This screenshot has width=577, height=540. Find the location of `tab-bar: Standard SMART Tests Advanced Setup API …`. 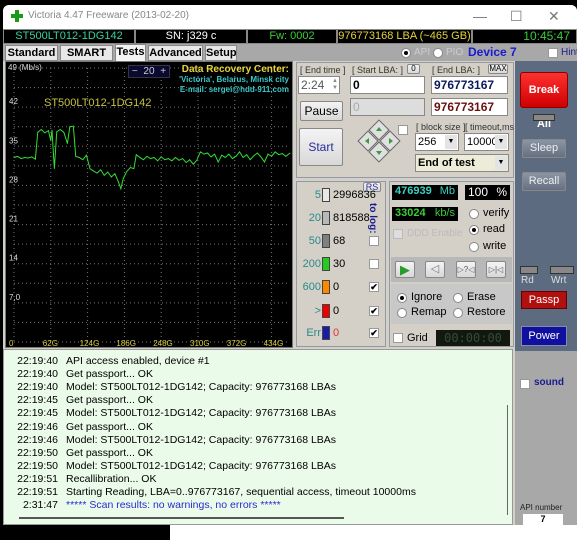

tab-bar: Standard SMART Tests Advanced Setup API … is located at coordinates (290, 52).